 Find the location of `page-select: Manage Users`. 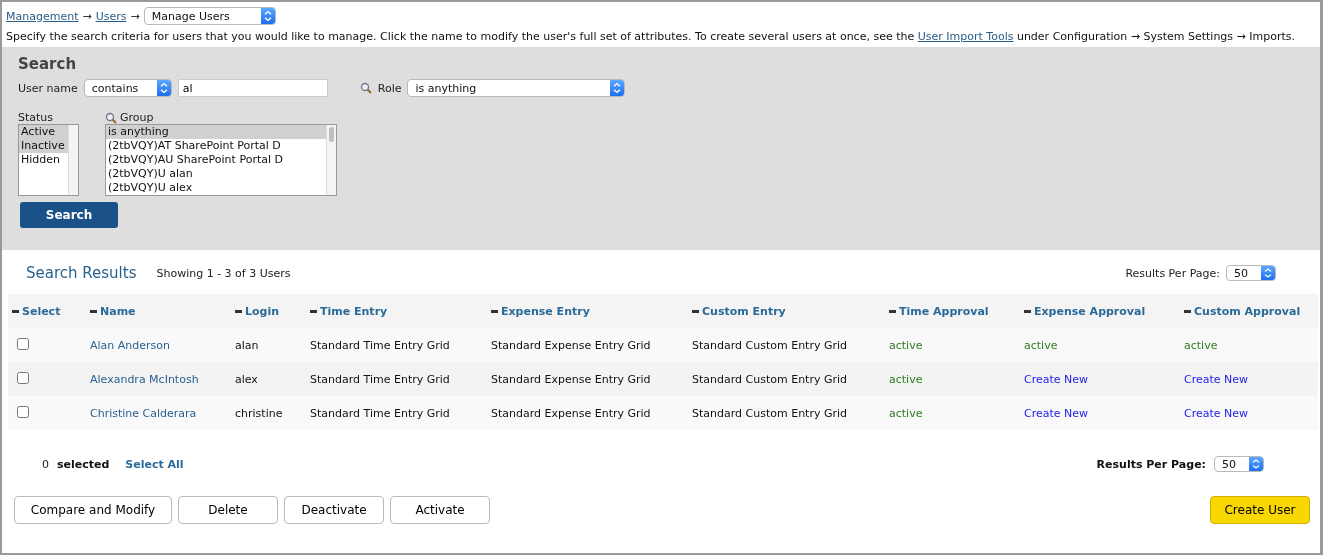

page-select: Manage Users is located at coordinates (209, 16).